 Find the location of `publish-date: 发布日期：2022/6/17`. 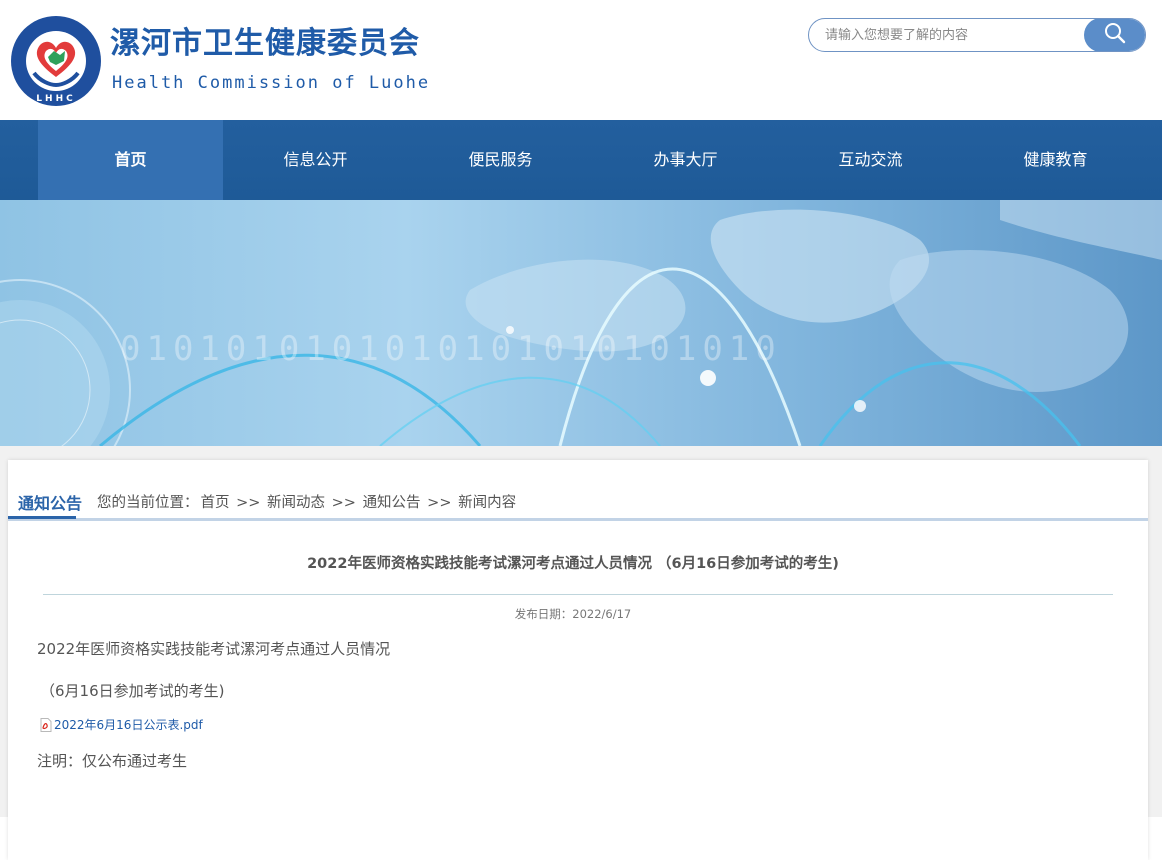

publish-date: 发布日期：2022/6/17 is located at coordinates (573, 614).